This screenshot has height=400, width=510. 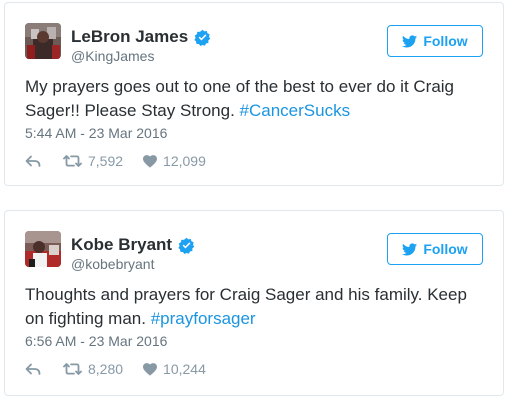 I want to click on tweet-timestamp: 5:44 AM - 23 Mar 2016, so click(x=96, y=133).